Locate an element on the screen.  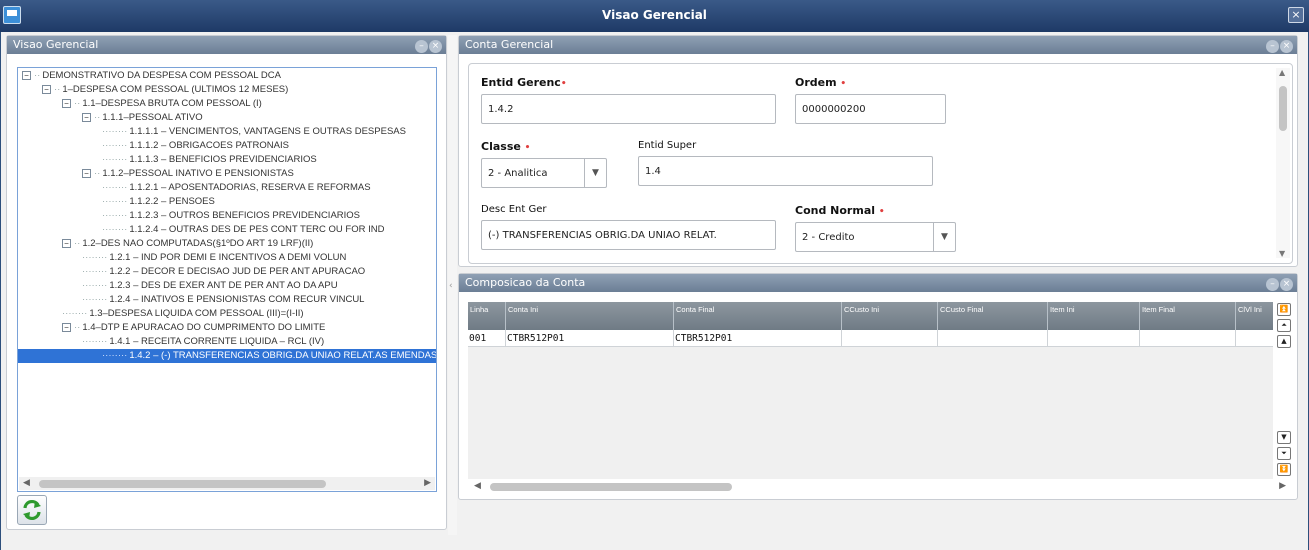
refresh-icon is located at coordinates (32, 510).